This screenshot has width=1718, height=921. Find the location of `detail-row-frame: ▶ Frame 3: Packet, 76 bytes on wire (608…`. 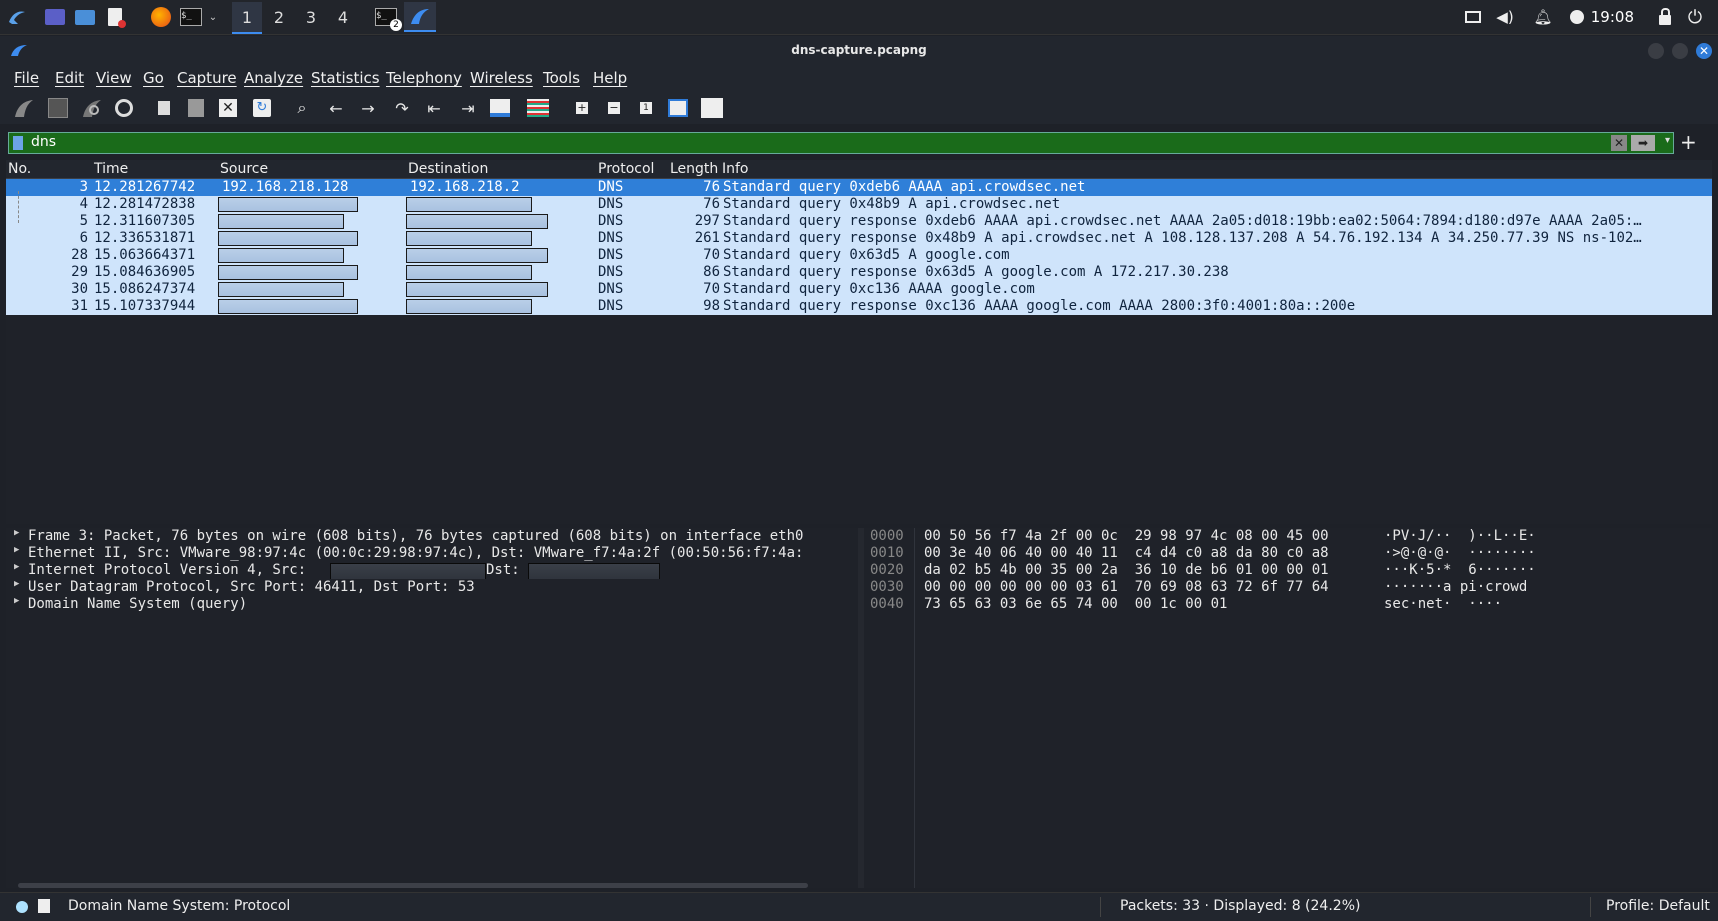

detail-row-frame: ▶ Frame 3: Packet, 76 bytes on wire (608… is located at coordinates (432, 536).